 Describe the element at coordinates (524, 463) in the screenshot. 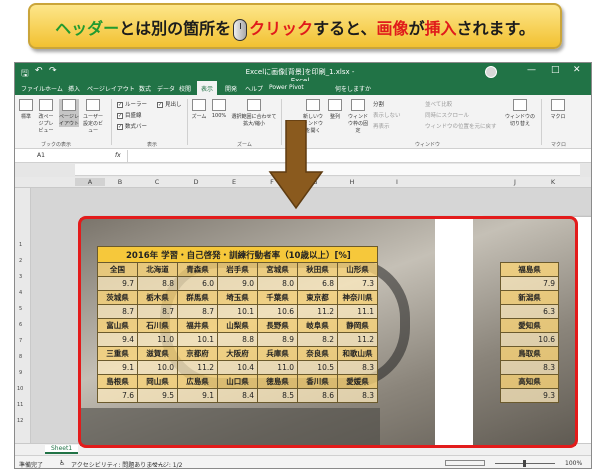

I see `zoom-slider-thumb` at that location.